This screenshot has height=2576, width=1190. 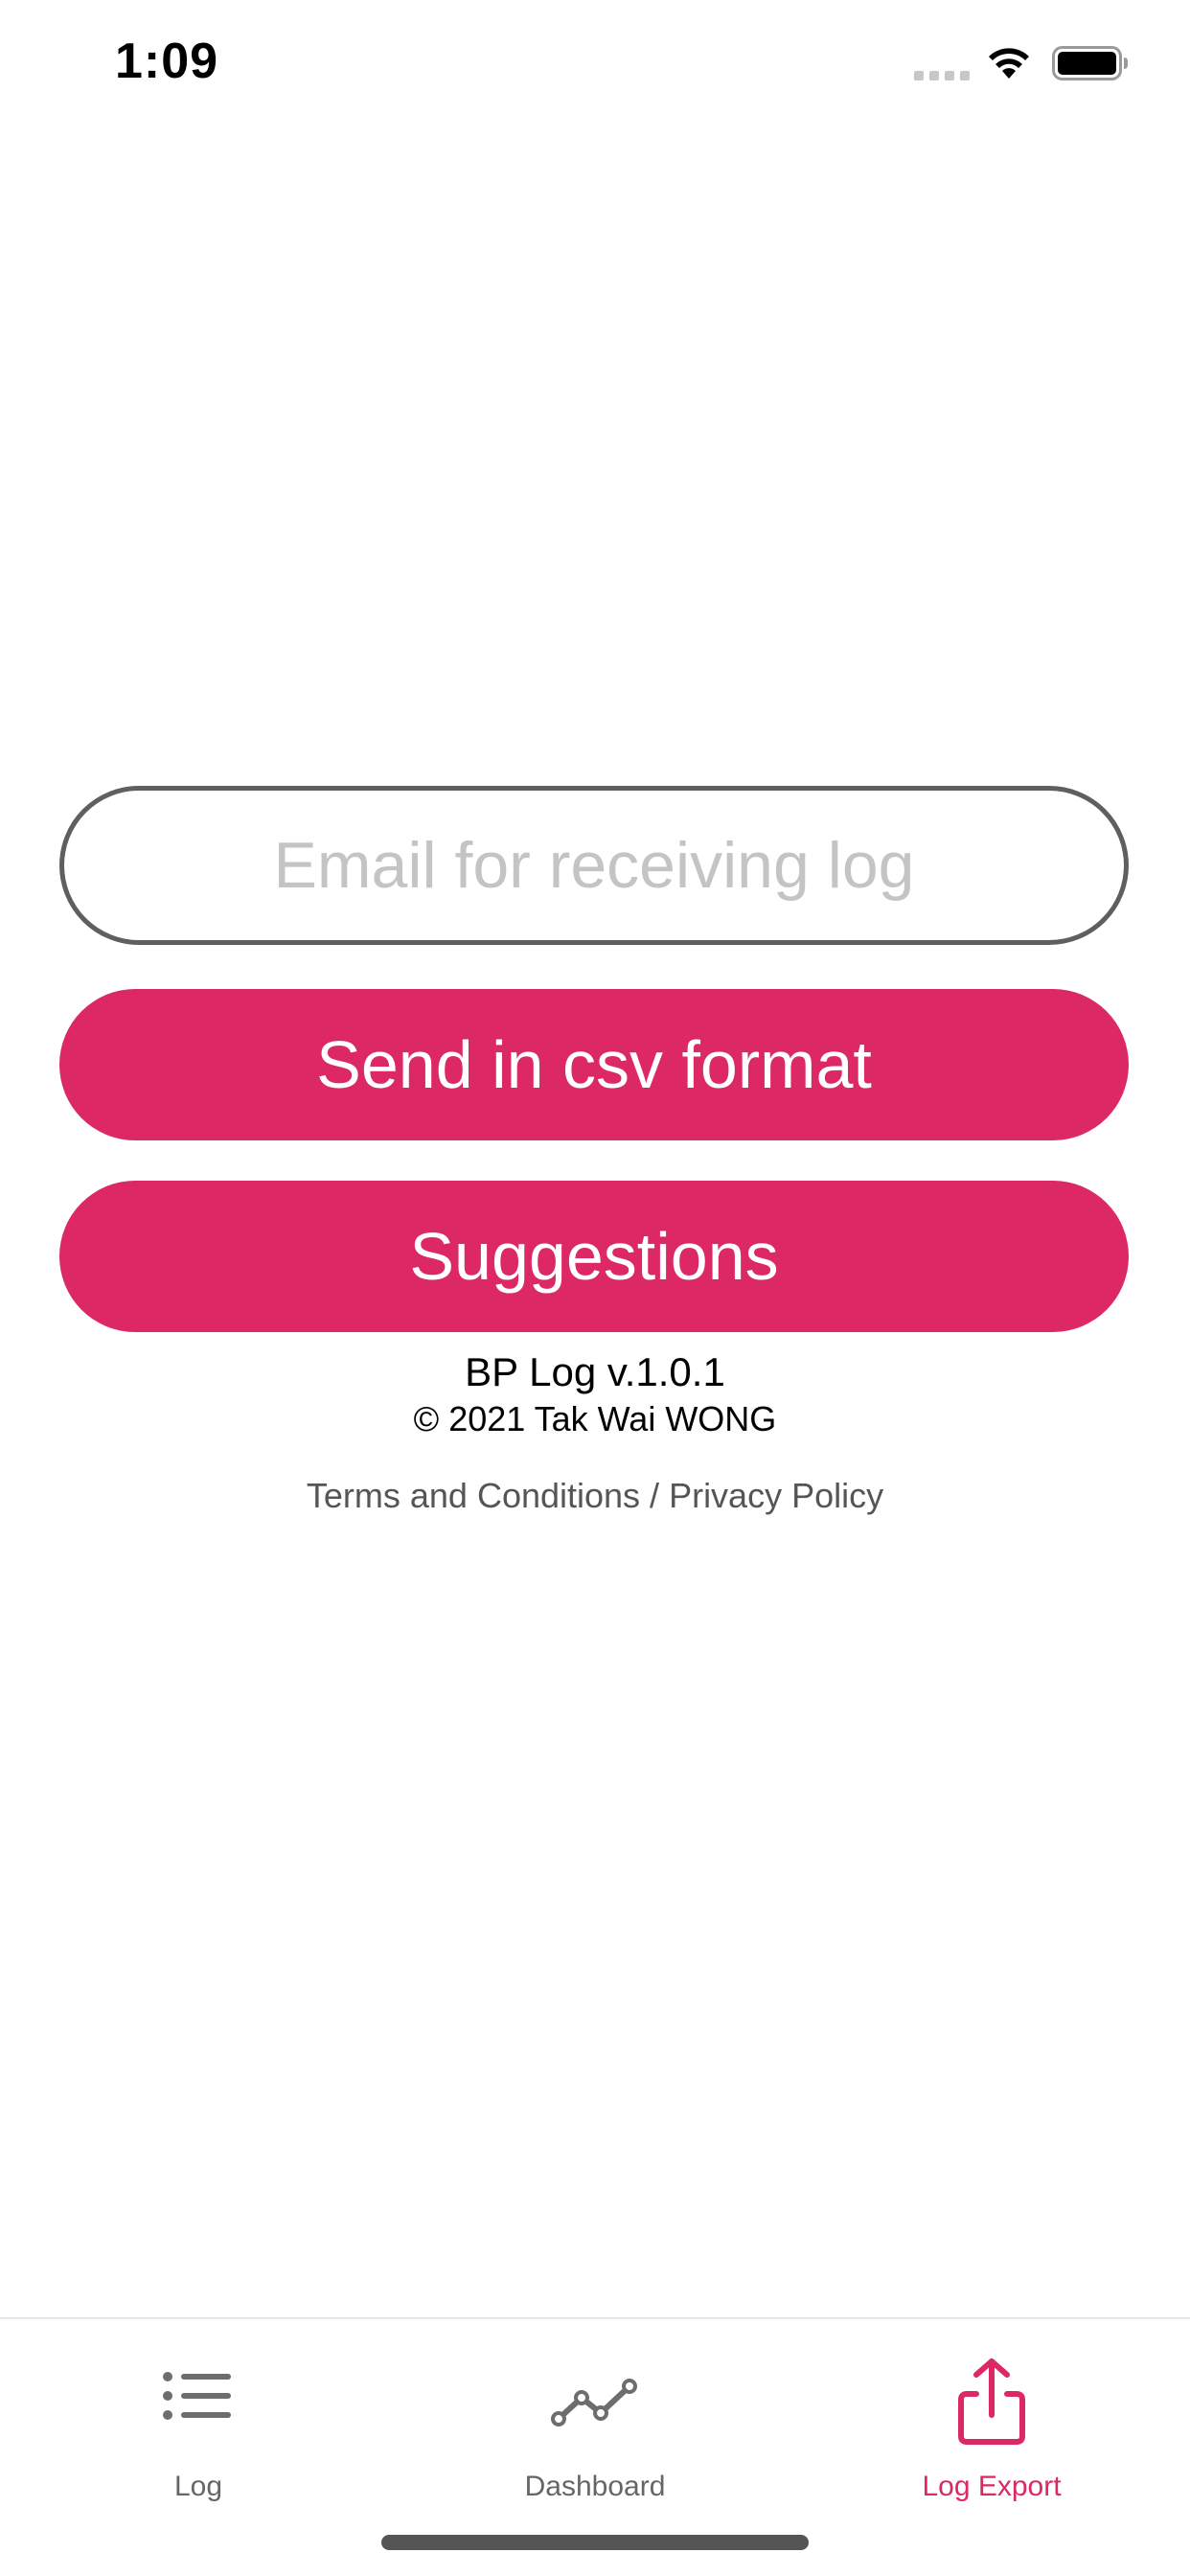 What do you see at coordinates (595, 1418) in the screenshot?
I see `copyright-text: © 2021 Tak Wai WONG` at bounding box center [595, 1418].